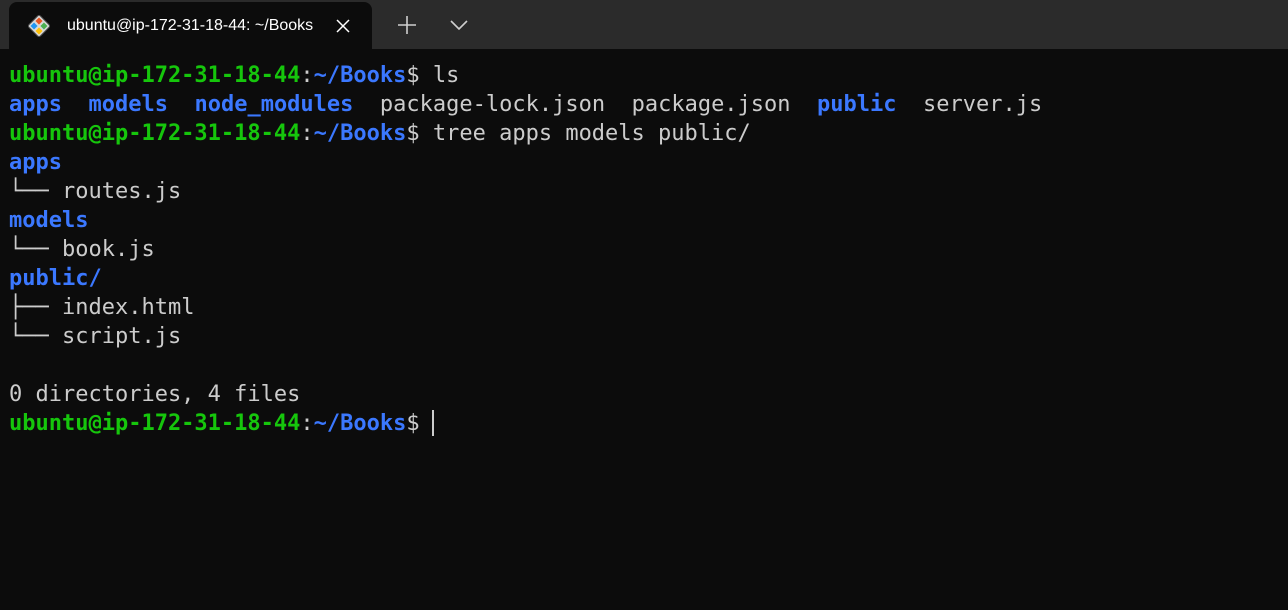 The height and width of the screenshot is (610, 1288). Describe the element at coordinates (35, 162) in the screenshot. I see `tree-directory: apps` at that location.